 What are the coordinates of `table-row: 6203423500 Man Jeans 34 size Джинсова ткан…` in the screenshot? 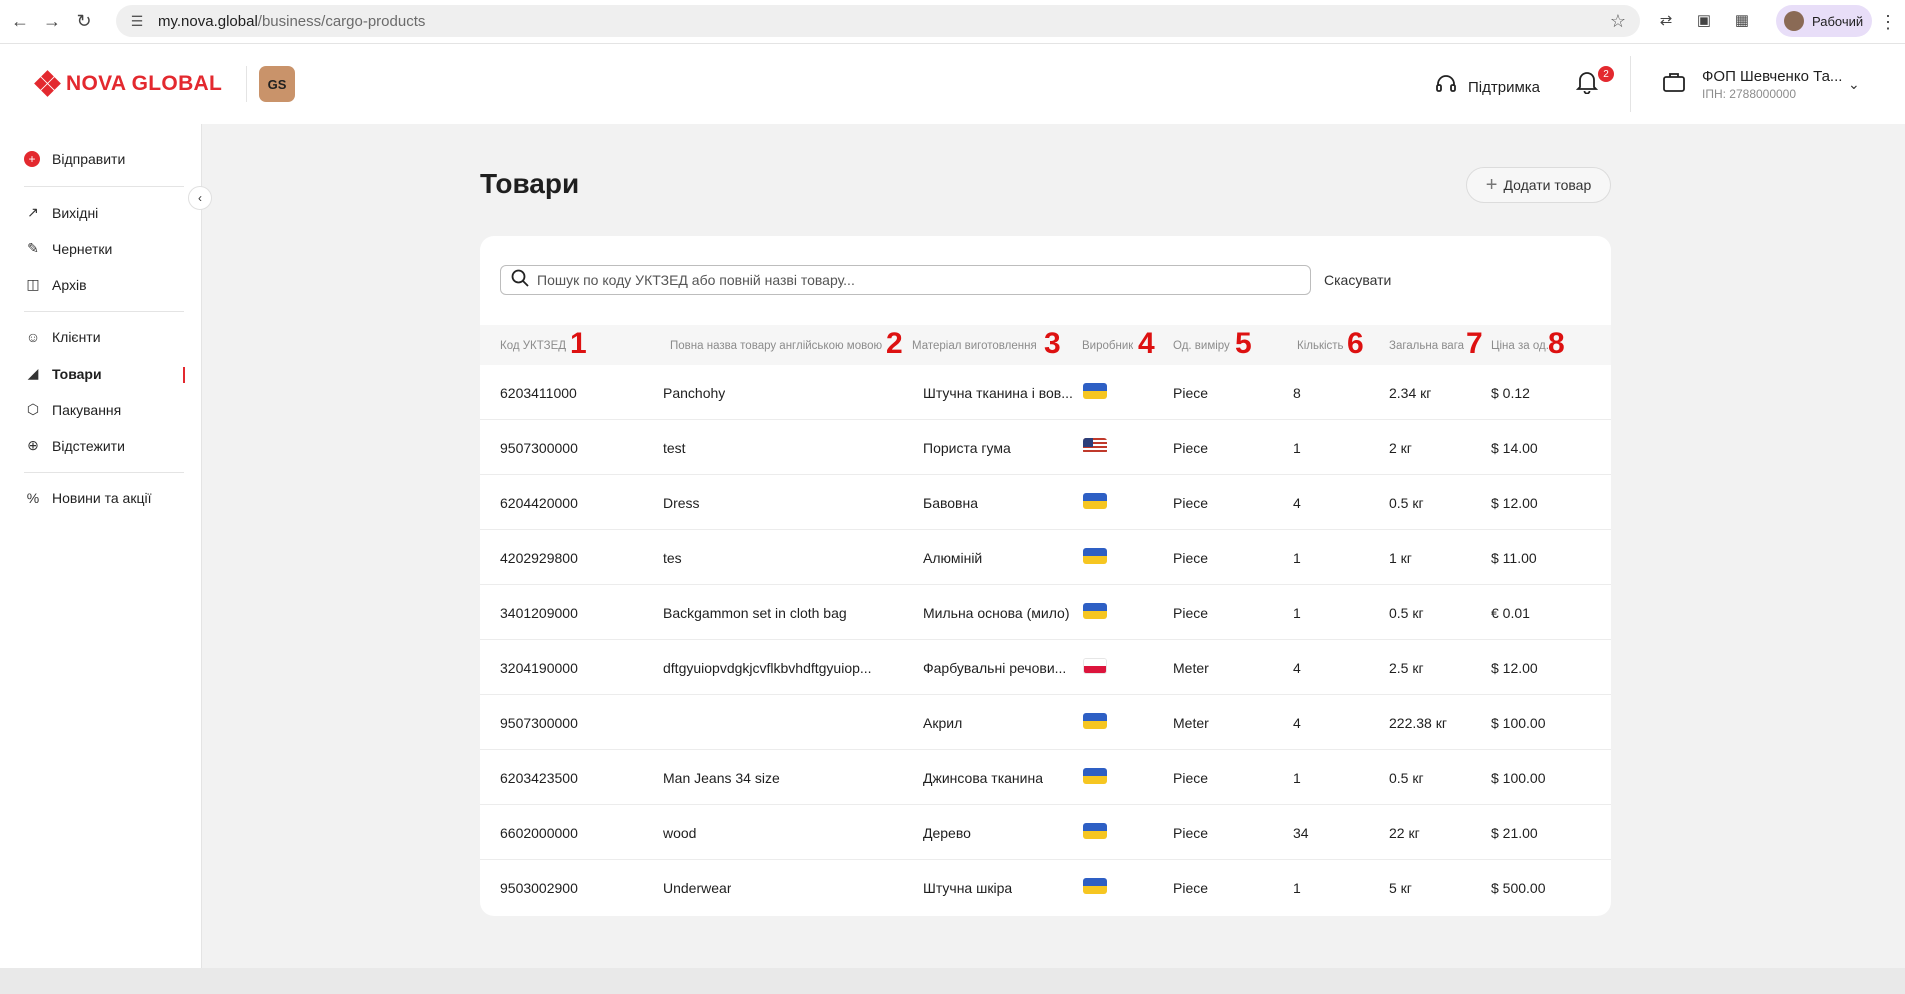 It's located at (1045, 777).